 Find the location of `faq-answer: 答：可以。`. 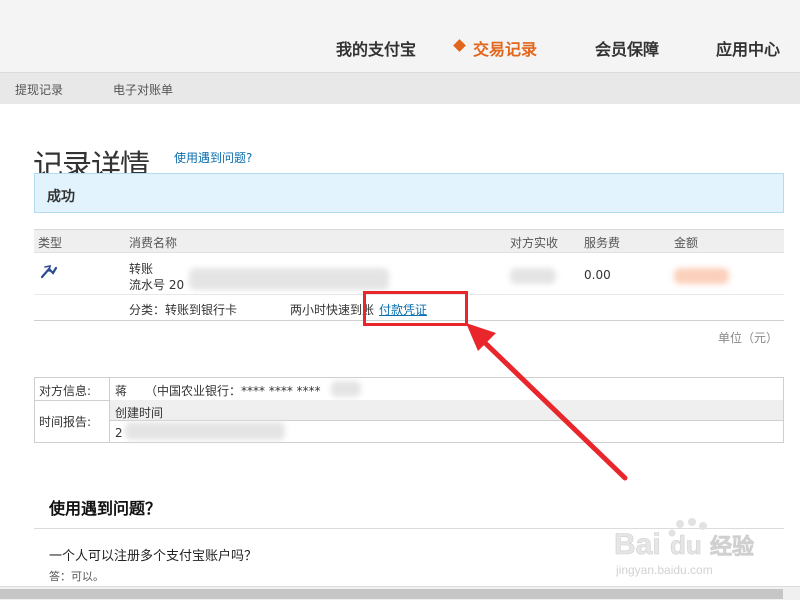

faq-answer: 答：可以。 is located at coordinates (76, 576).